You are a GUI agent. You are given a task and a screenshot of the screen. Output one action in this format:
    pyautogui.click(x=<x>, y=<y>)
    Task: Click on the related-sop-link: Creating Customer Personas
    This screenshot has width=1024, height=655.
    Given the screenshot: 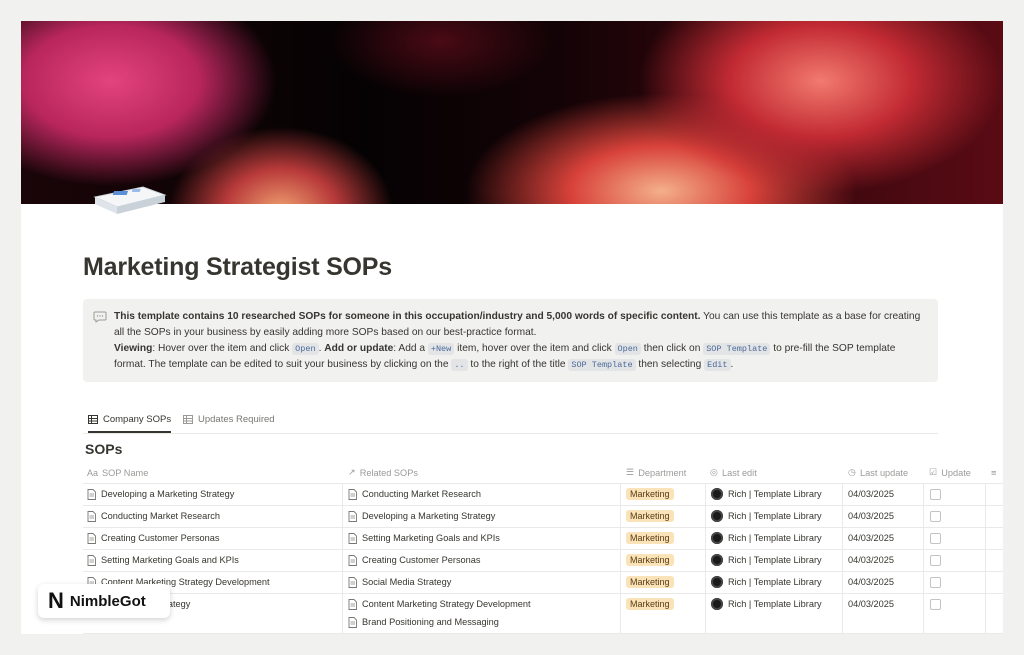 What is the action you would take?
    pyautogui.click(x=414, y=560)
    